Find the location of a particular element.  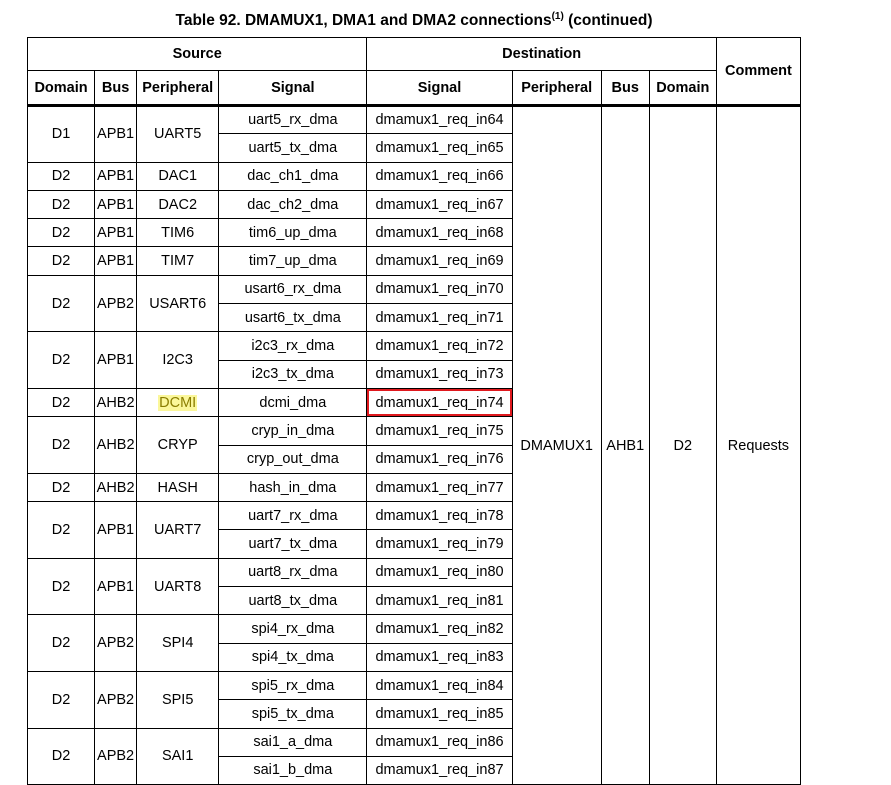

dest-signal-cell: dmamux1_req_in69 is located at coordinates (439, 261).